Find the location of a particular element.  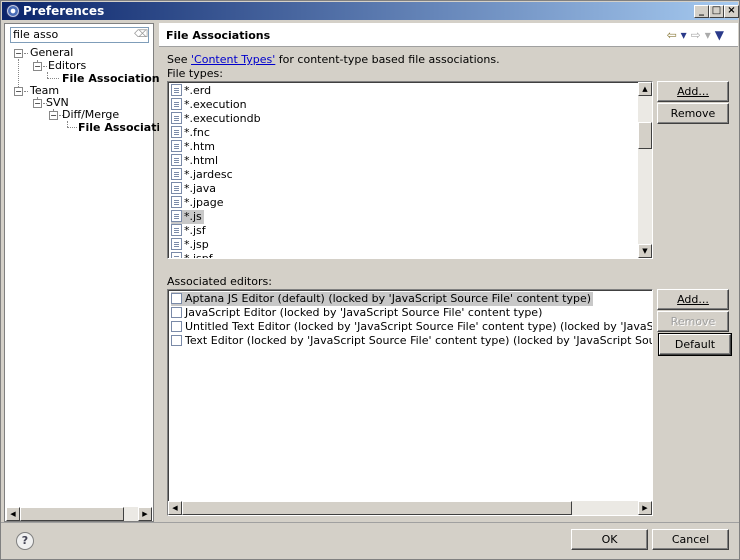

file-type-item: *.jsp is located at coordinates (190, 245).